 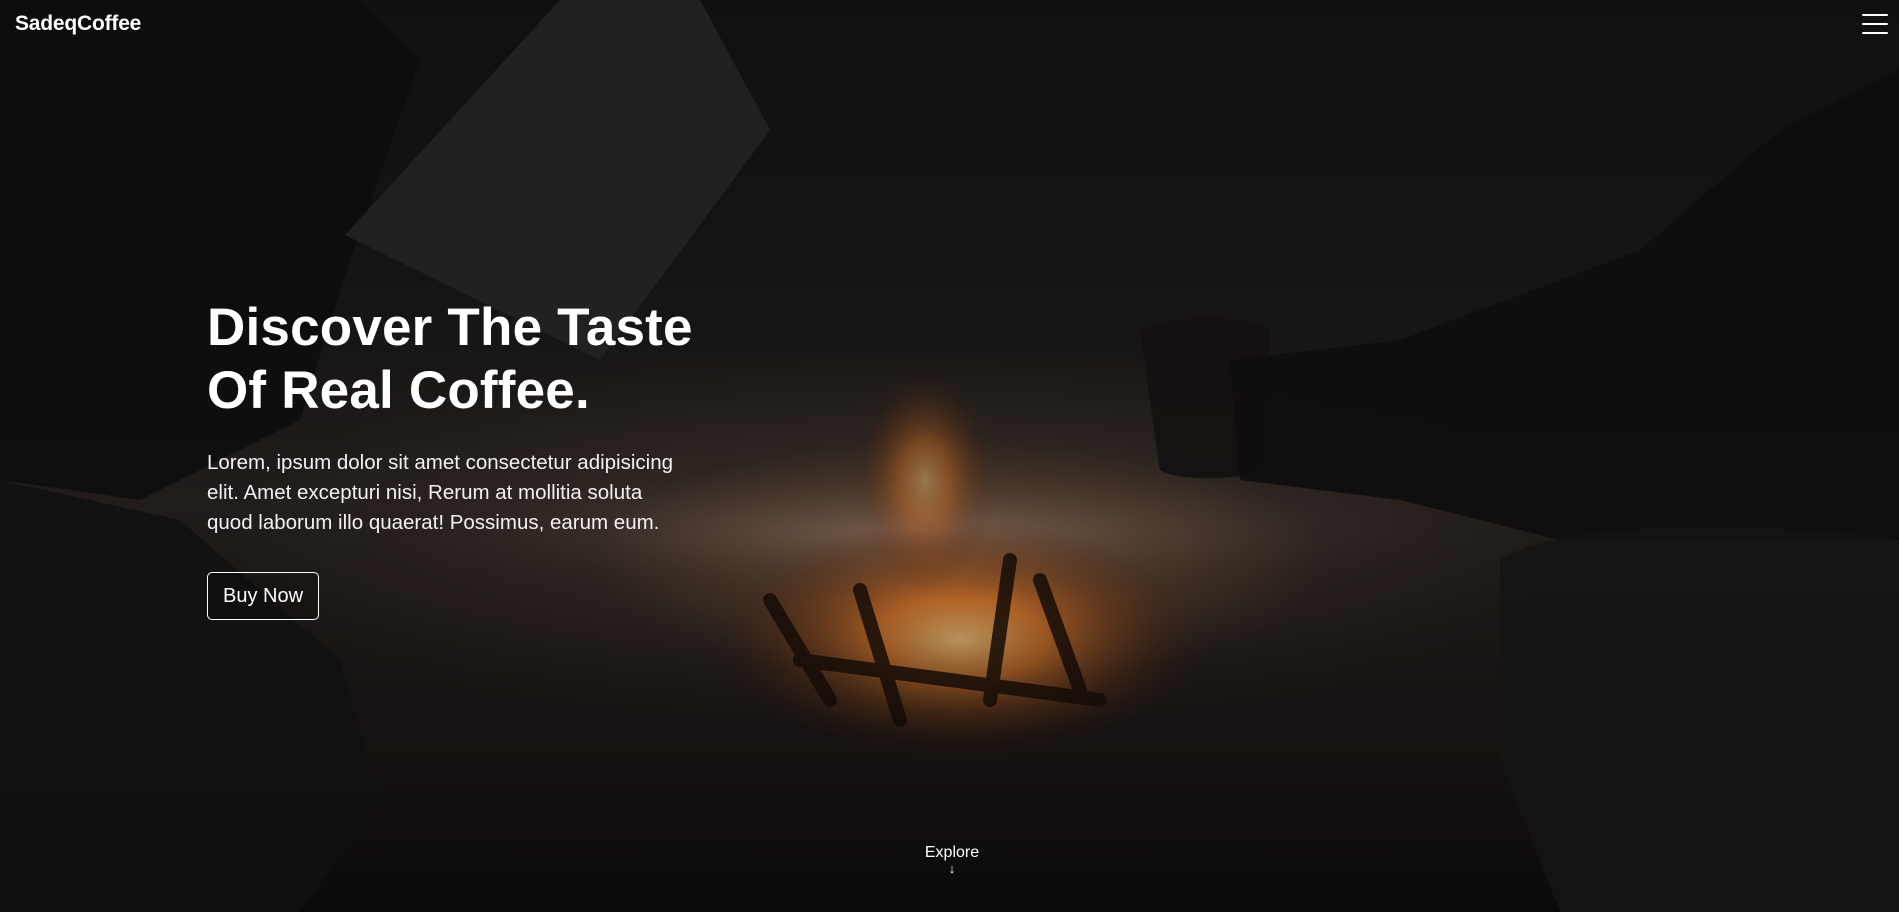 I want to click on explore-link: Explore ↓, so click(x=952, y=859).